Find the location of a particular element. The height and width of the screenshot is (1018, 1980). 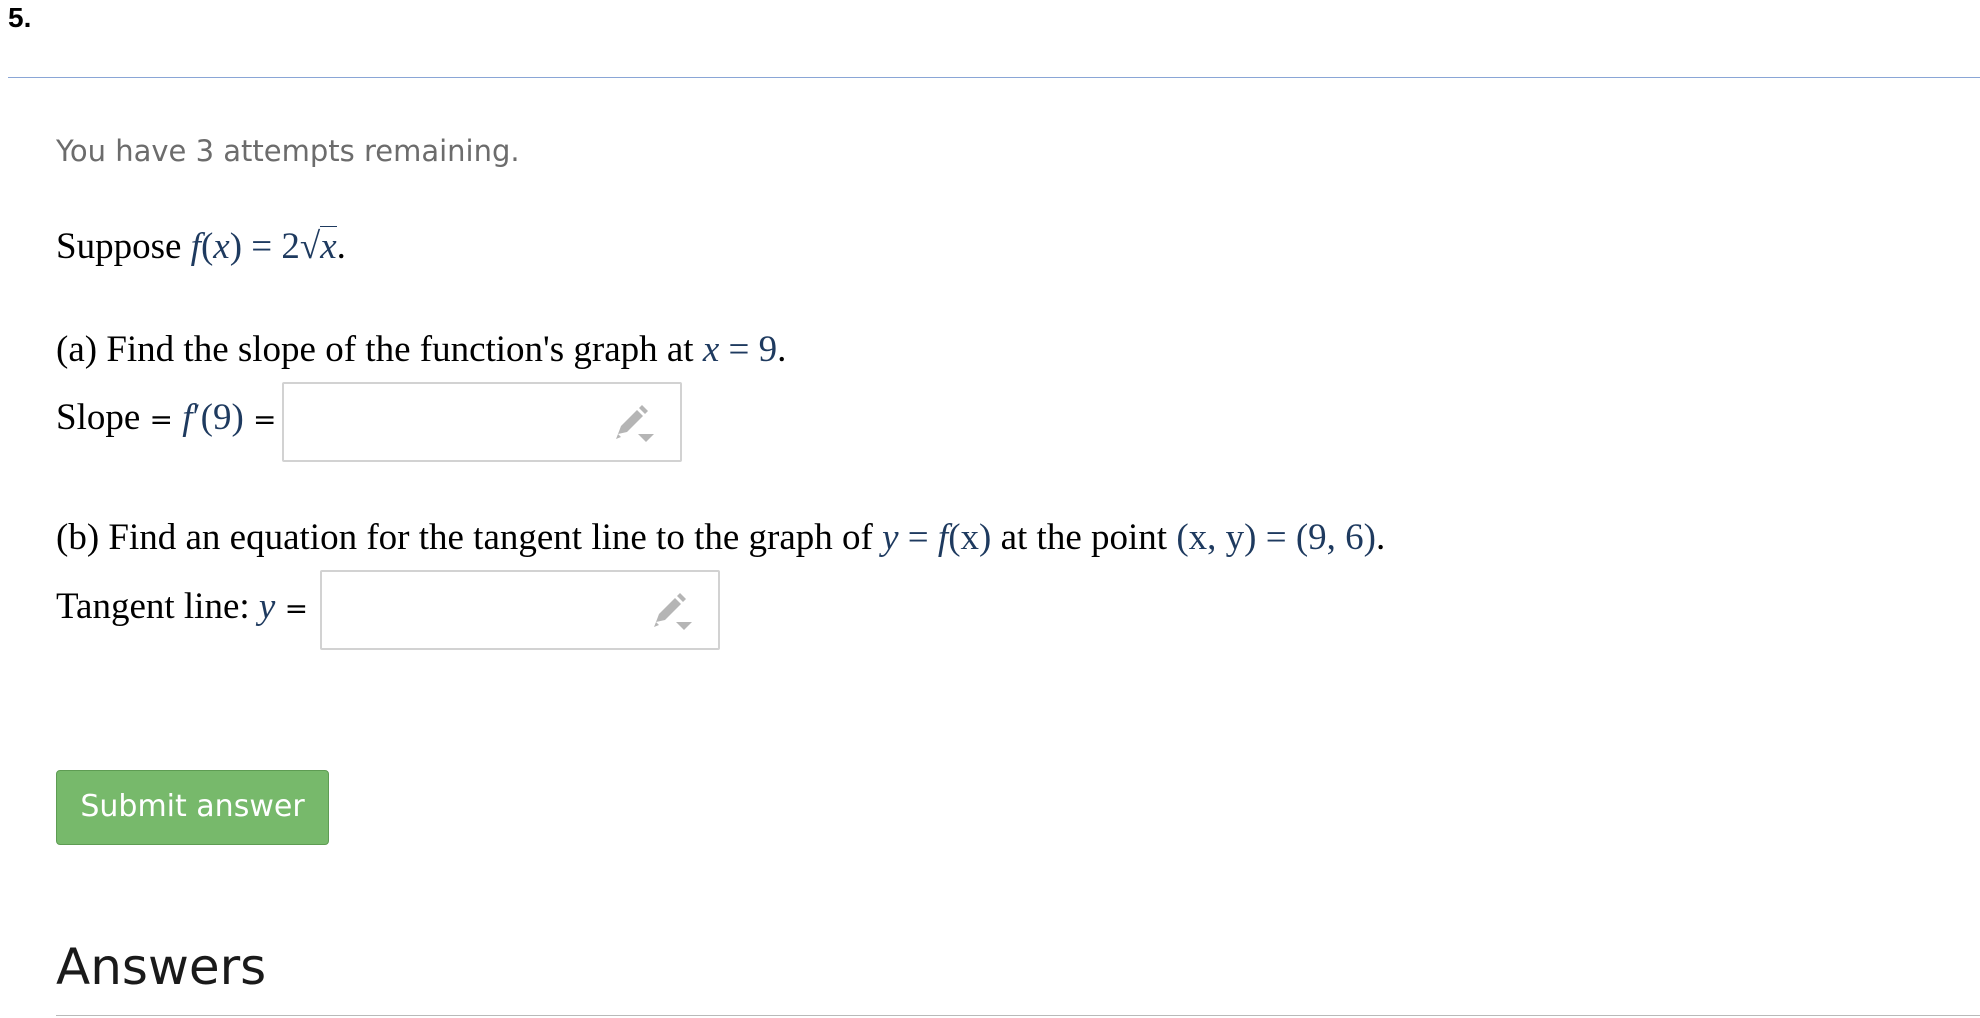

part-a-math: x = 9 is located at coordinates (740, 349).